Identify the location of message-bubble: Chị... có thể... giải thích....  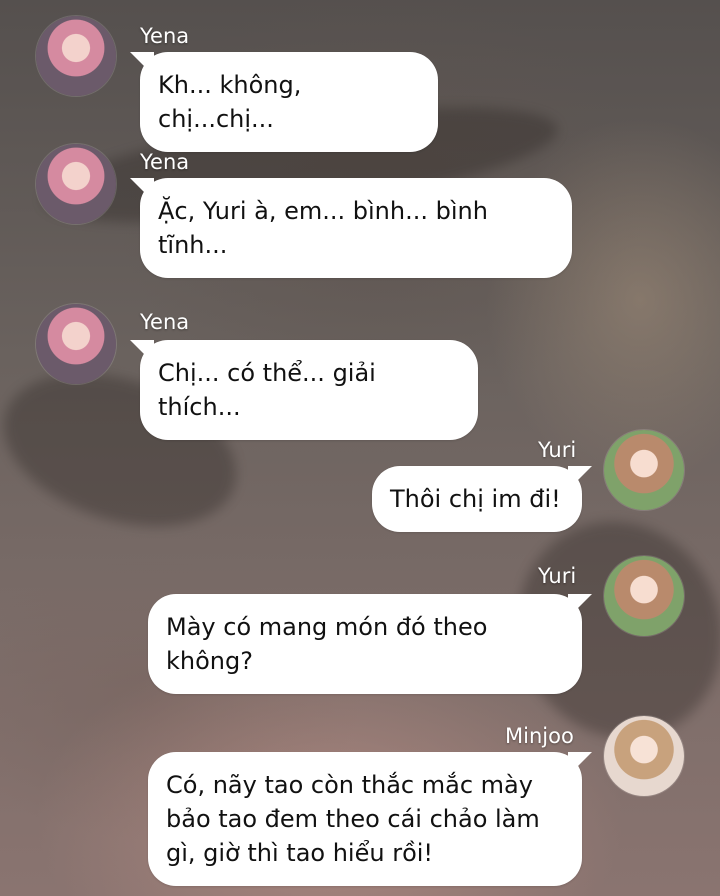
(309, 390).